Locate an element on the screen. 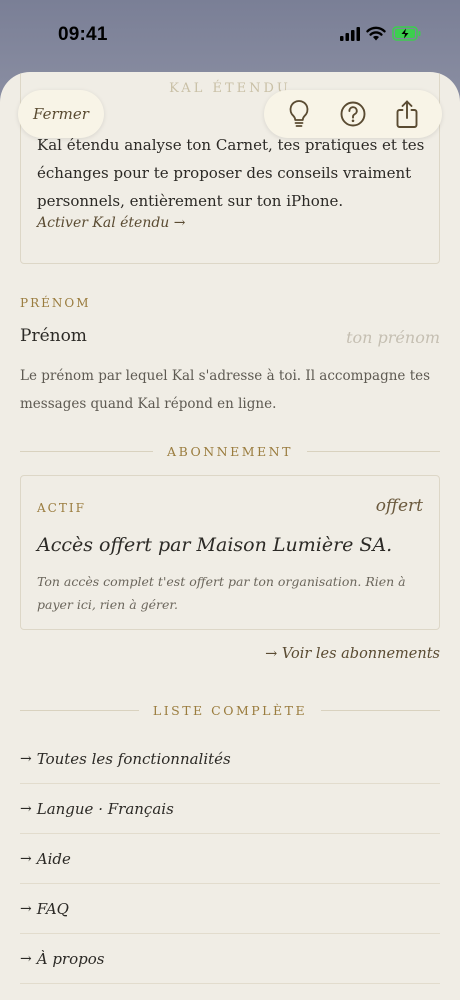  list-item-label: Toutes les fonctionnalités is located at coordinates (133, 758).